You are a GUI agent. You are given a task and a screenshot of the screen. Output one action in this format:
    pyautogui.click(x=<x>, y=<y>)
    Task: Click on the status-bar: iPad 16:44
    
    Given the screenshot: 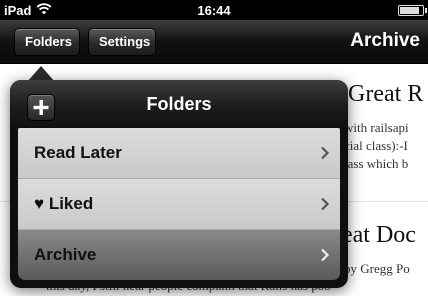 What is the action you would take?
    pyautogui.click(x=214, y=10)
    